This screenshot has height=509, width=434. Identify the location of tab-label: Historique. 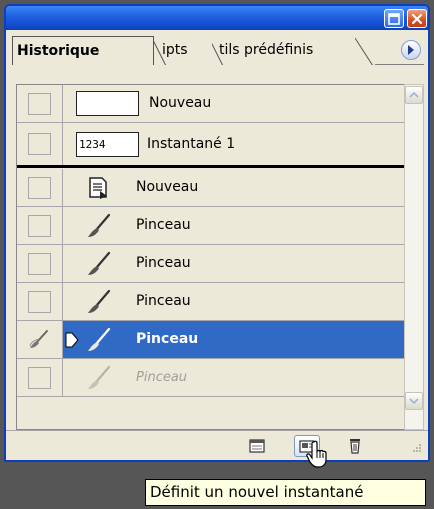
(58, 51).